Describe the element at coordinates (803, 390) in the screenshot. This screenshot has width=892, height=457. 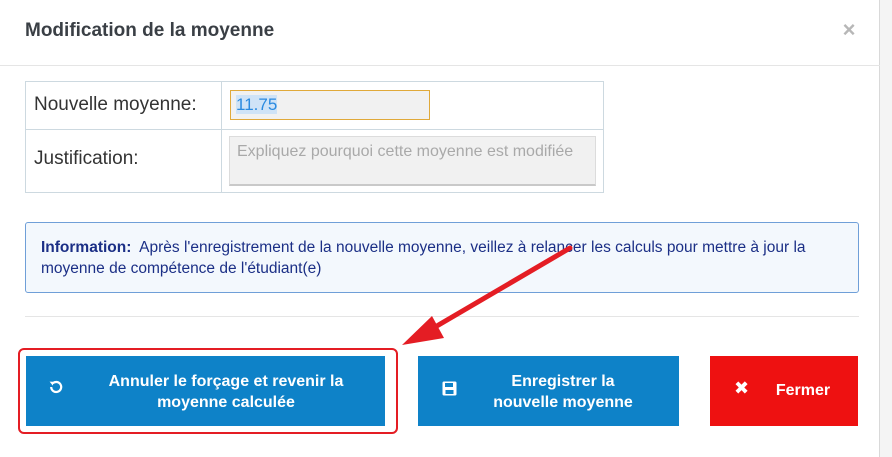
I see `close-label: Fermer` at that location.